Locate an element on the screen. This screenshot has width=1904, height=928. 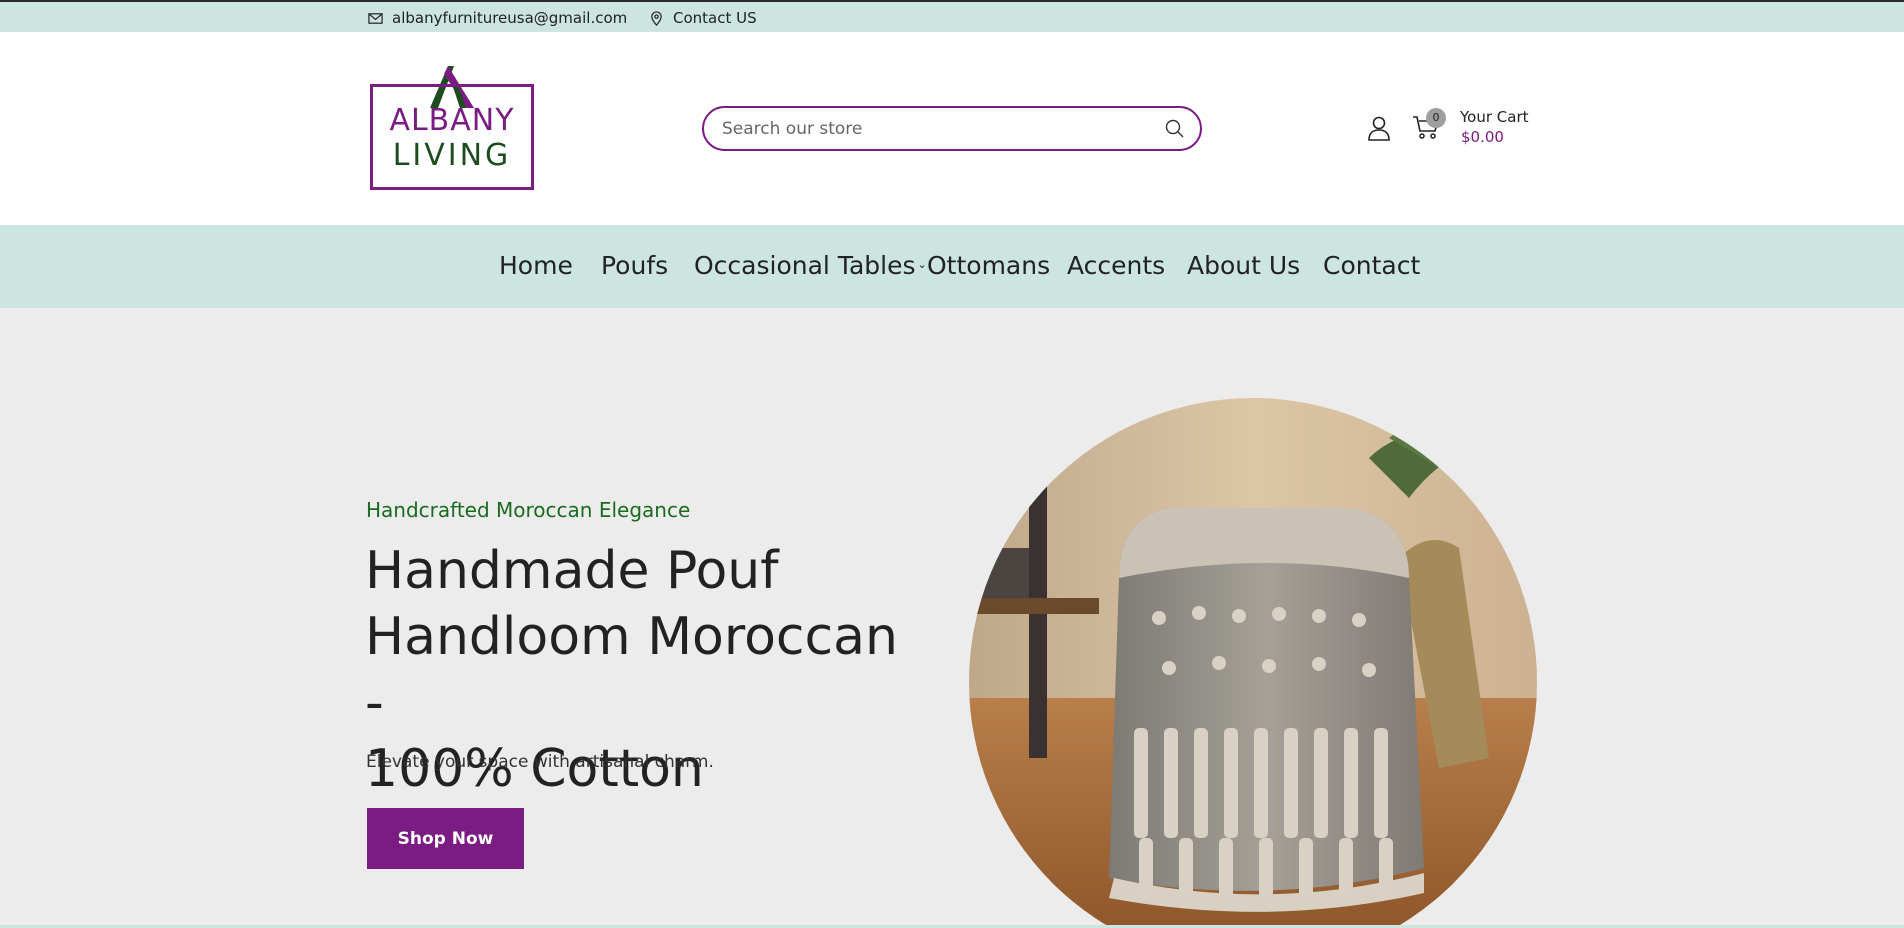
mail-icon is located at coordinates (375, 18).